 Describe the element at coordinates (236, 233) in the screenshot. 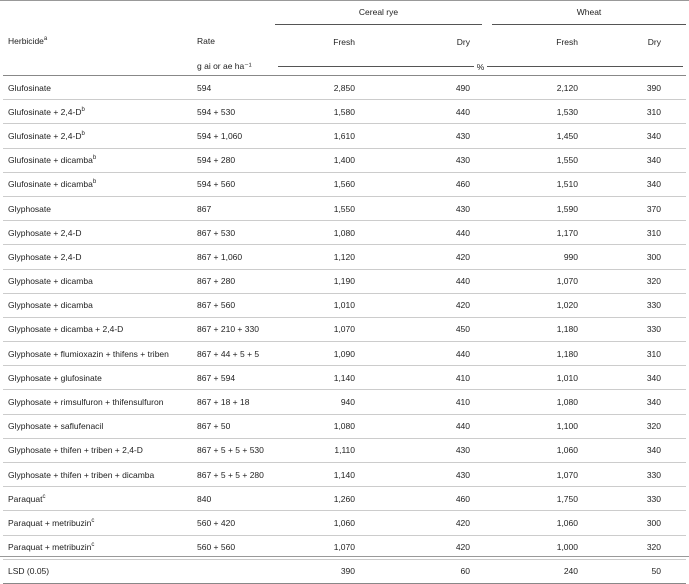

I see `cell-rate: 867 + 530` at that location.